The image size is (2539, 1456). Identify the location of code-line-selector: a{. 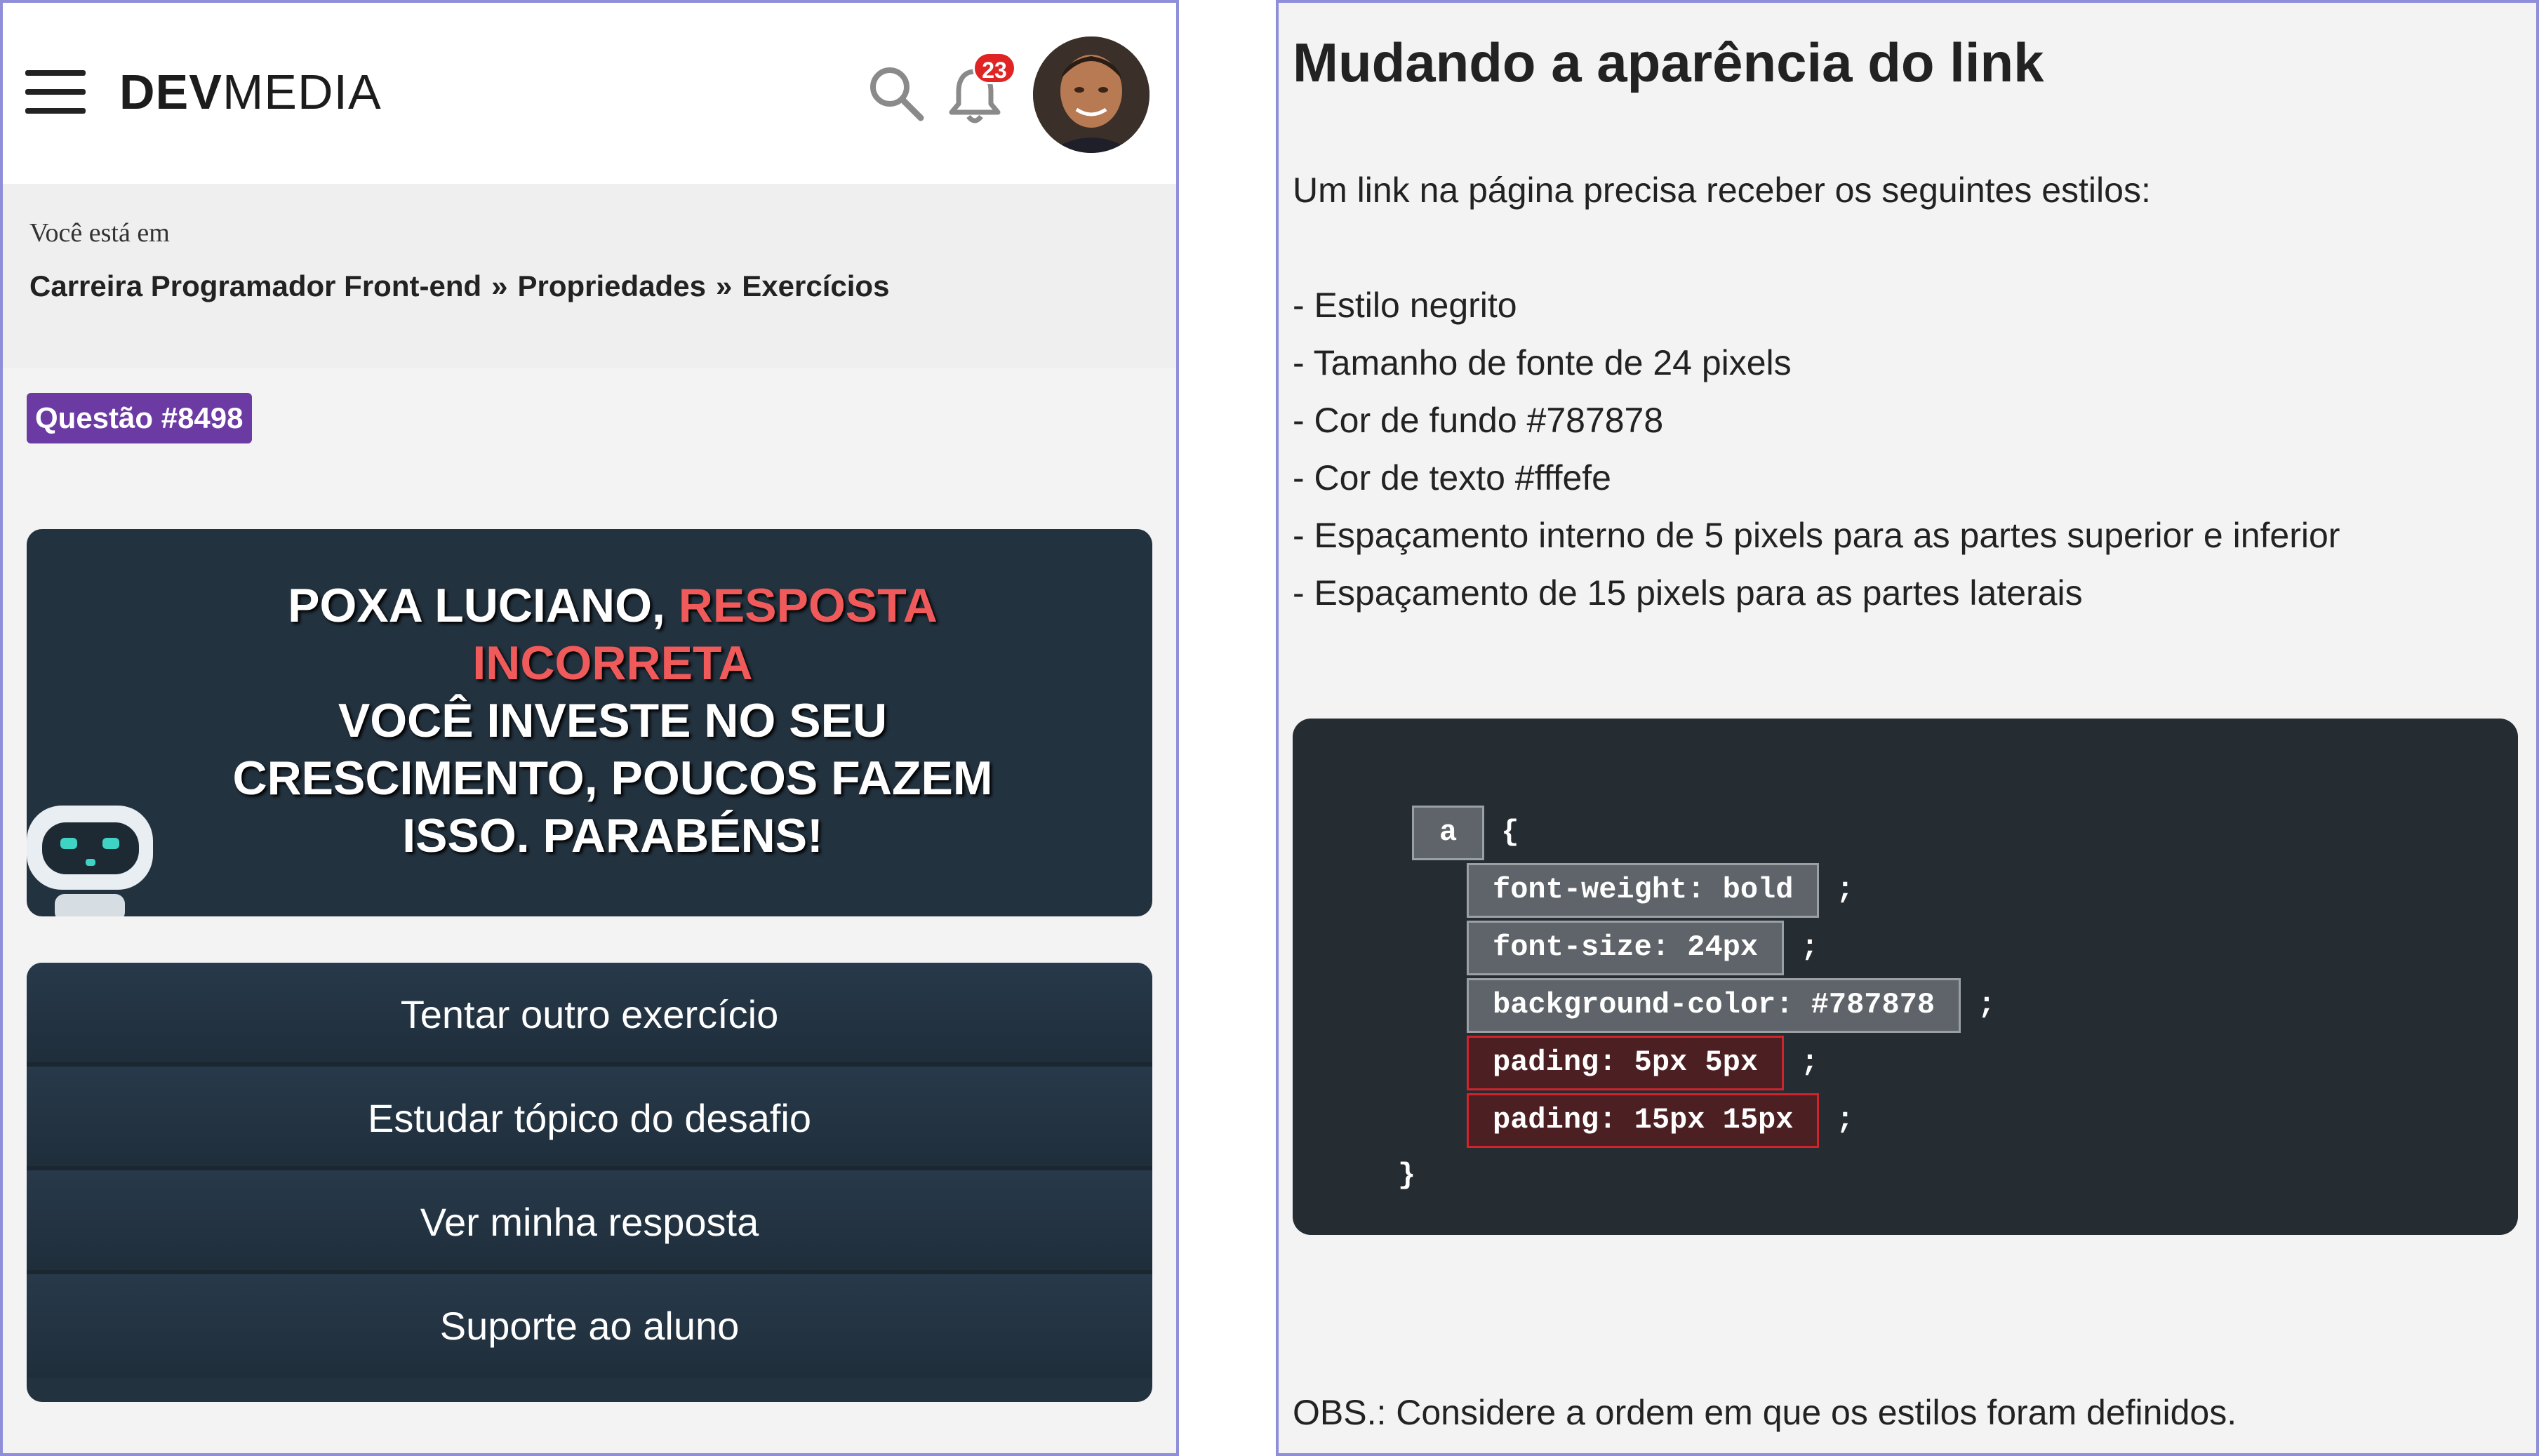
(1465, 833).